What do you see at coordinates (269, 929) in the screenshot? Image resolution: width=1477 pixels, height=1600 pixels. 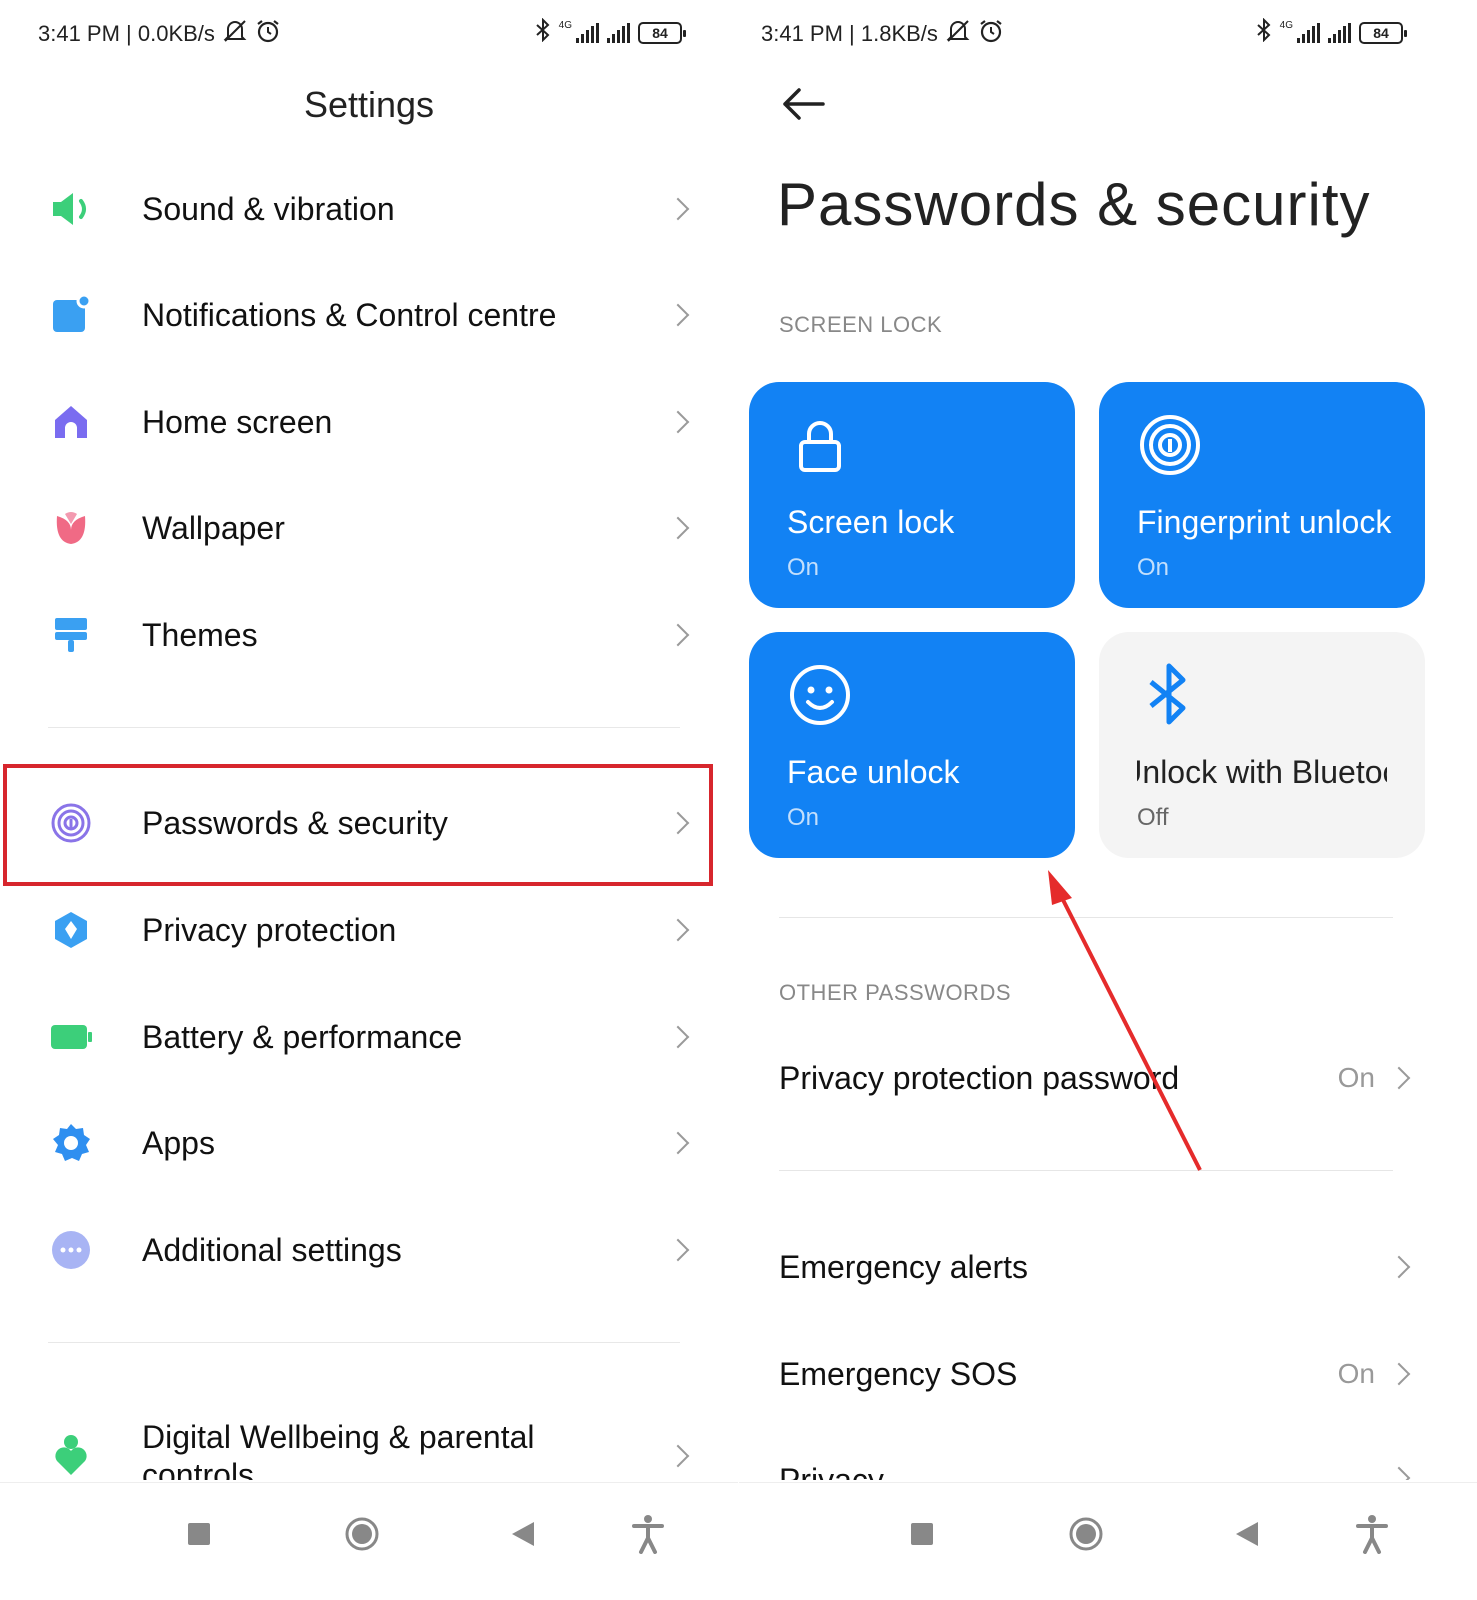 I see `menu-label: Privacy protection` at bounding box center [269, 929].